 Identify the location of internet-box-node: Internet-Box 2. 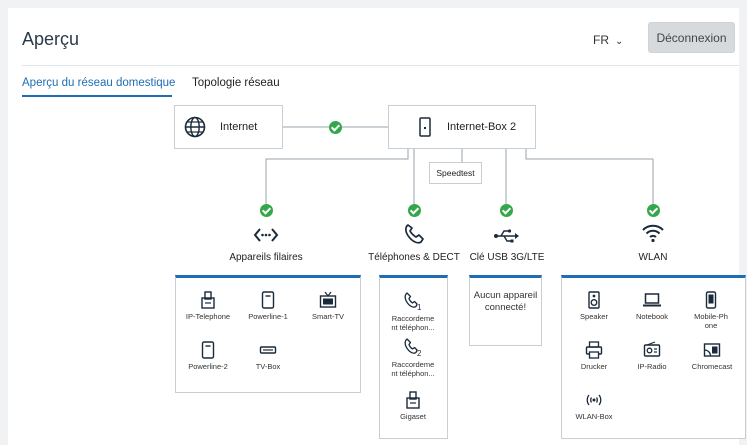
(462, 127).